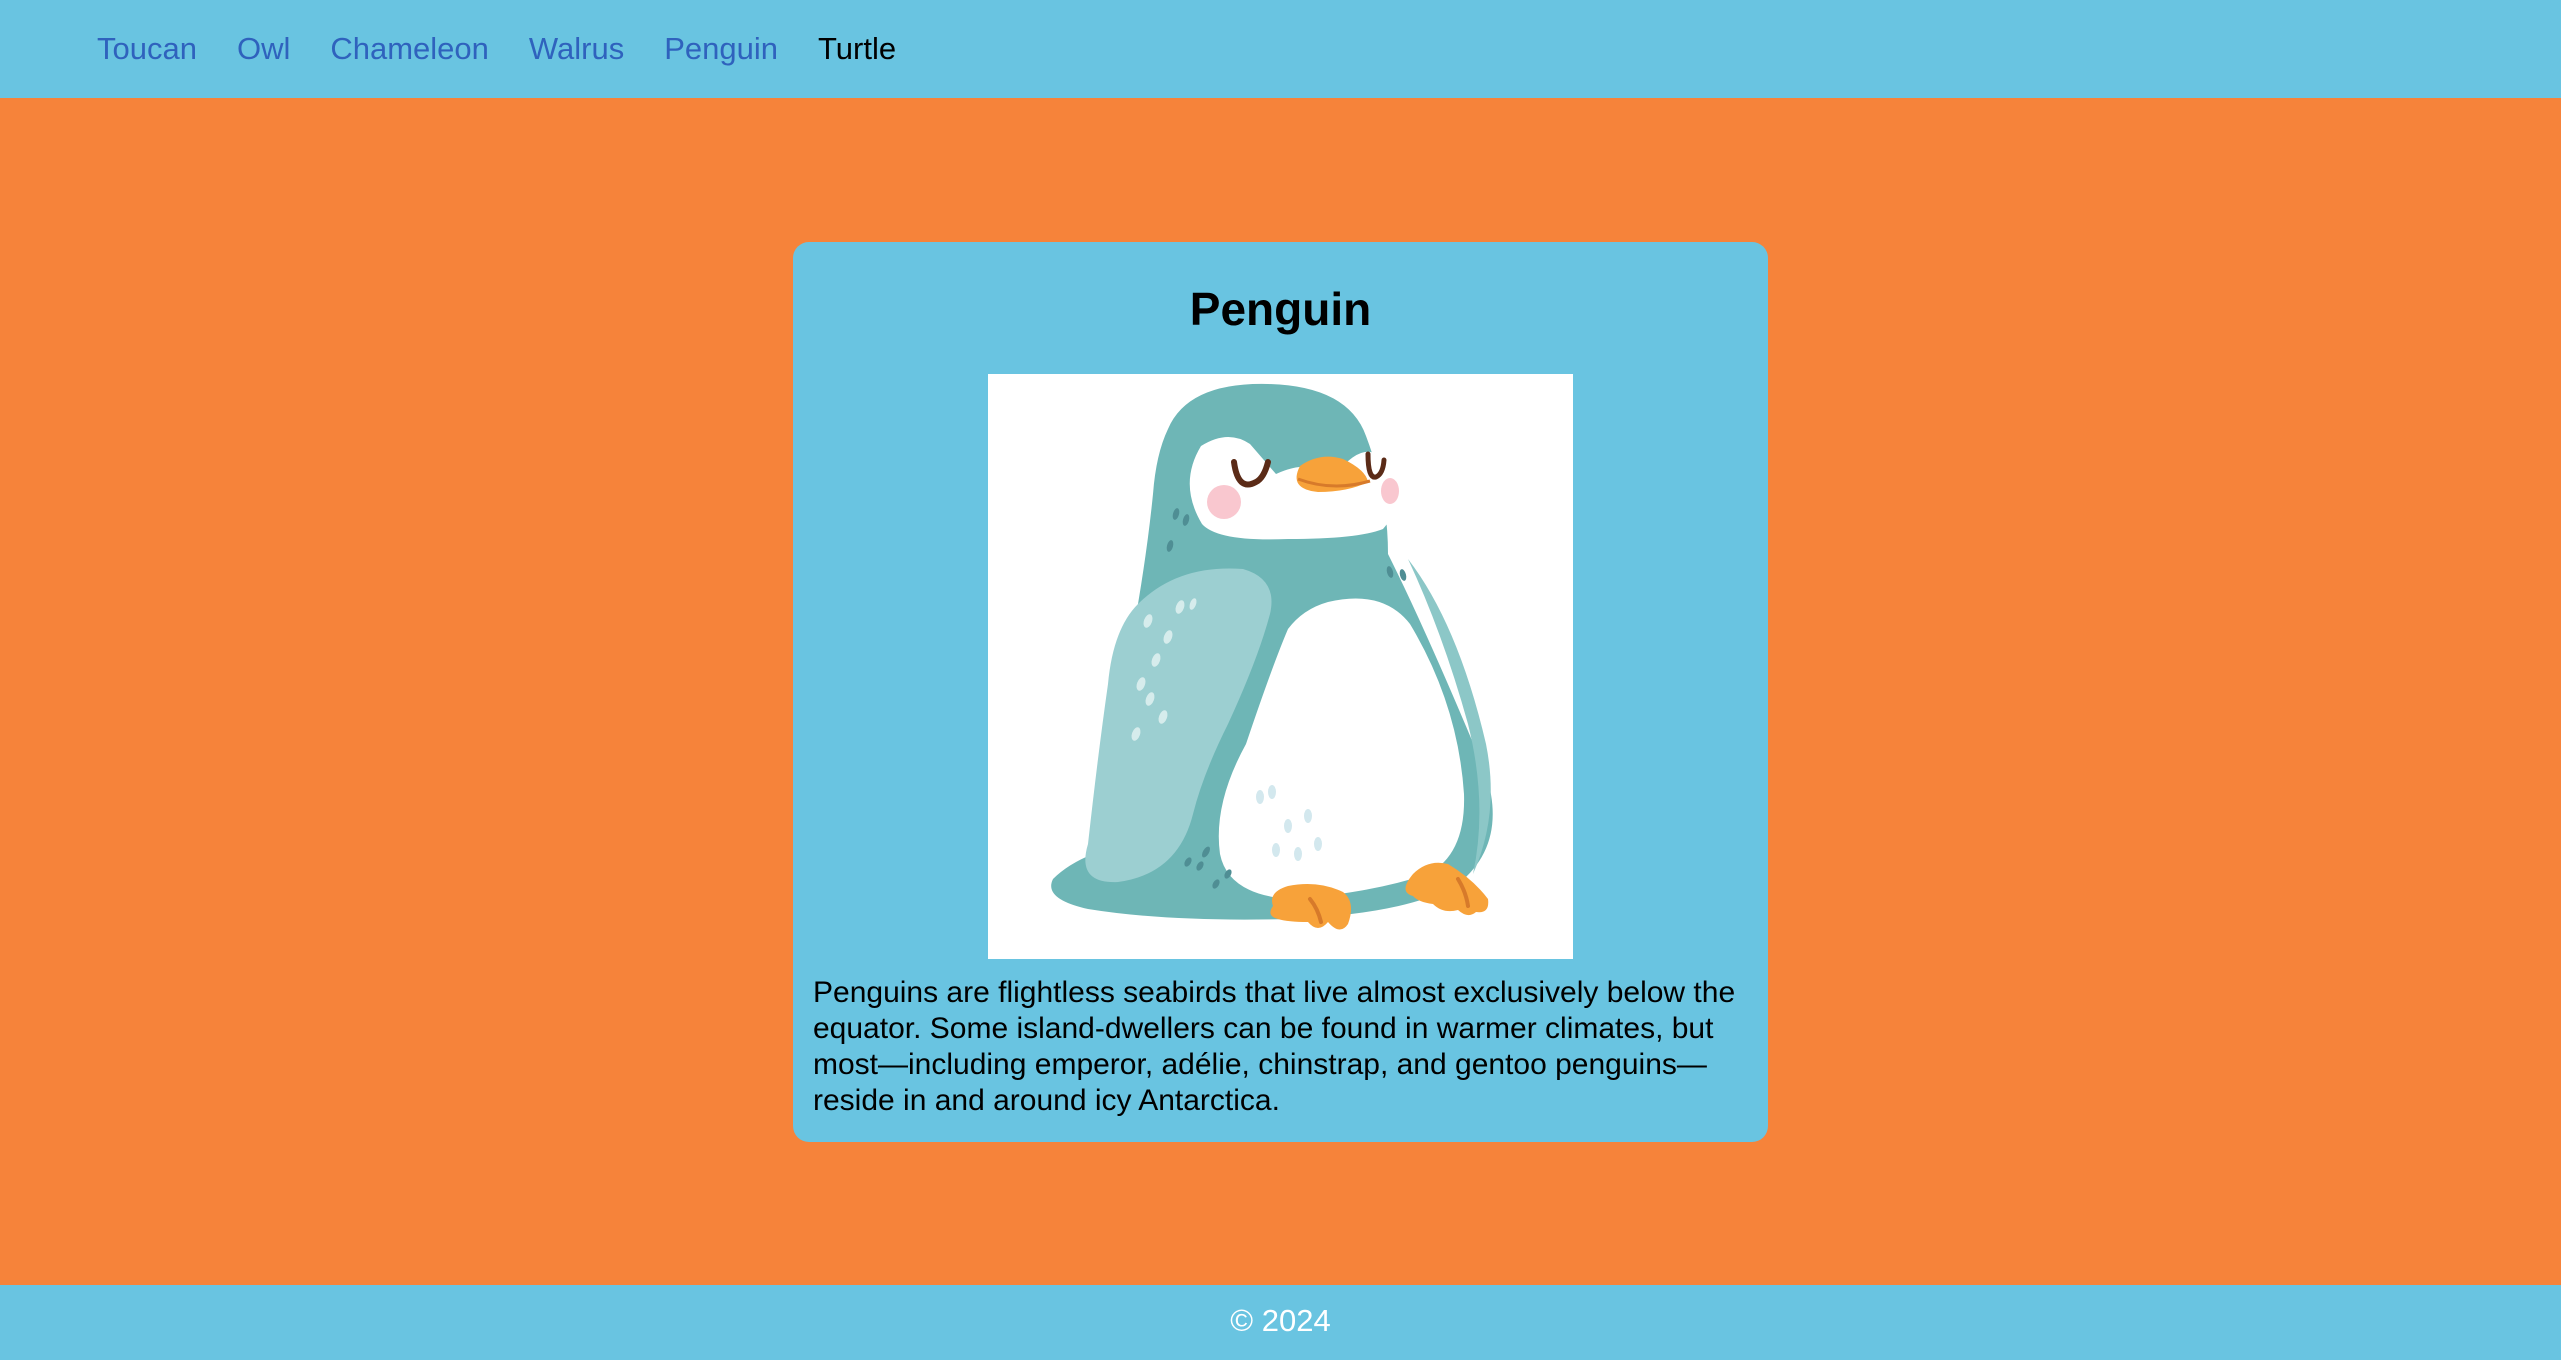  I want to click on nav-link-owl: Owl, so click(263, 48).